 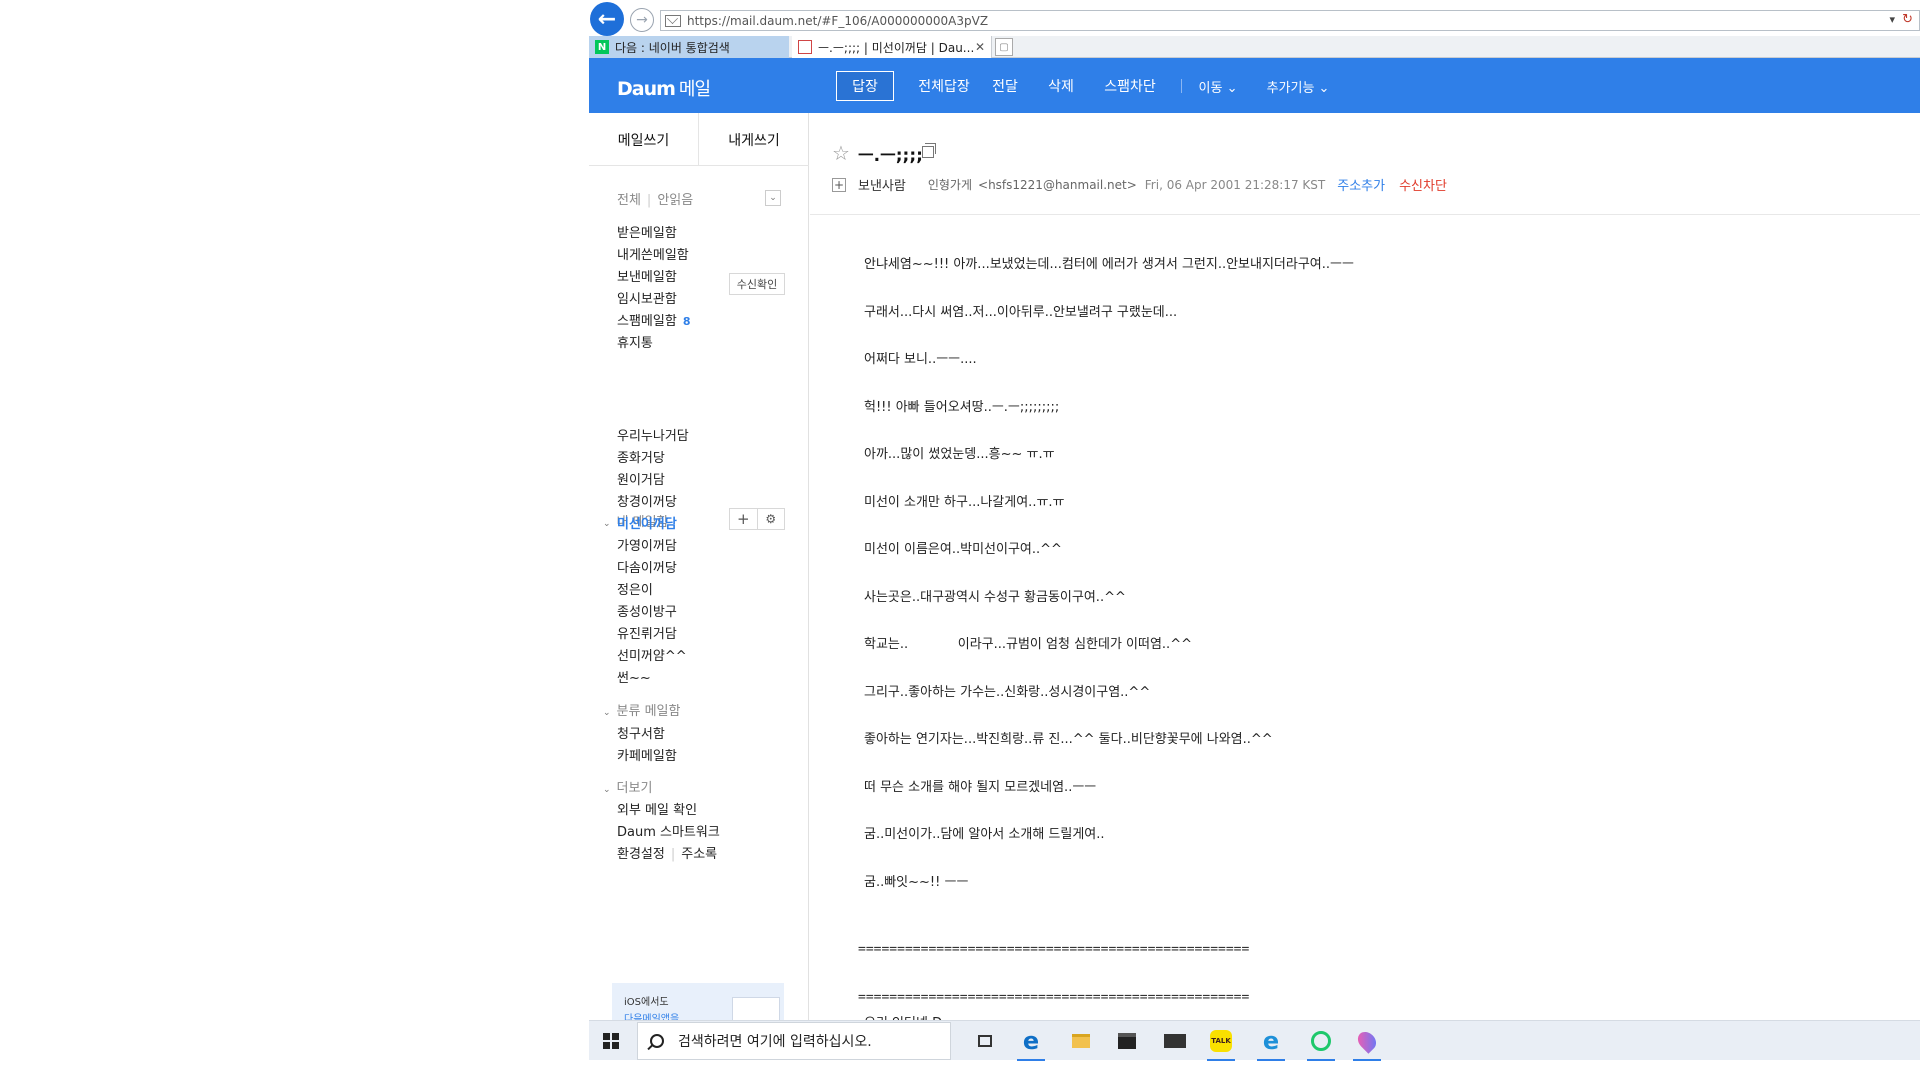 What do you see at coordinates (757, 284) in the screenshot?
I see `read-receipt-button: 수신확인` at bounding box center [757, 284].